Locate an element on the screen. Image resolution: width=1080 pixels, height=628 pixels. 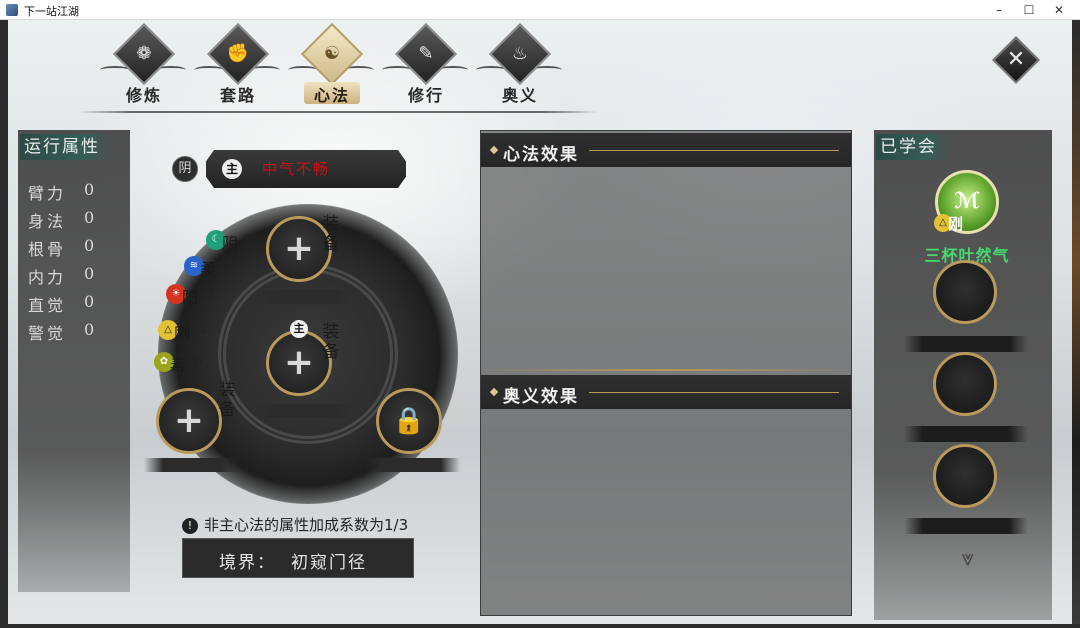
plus-icon: + is located at coordinates (189, 420).